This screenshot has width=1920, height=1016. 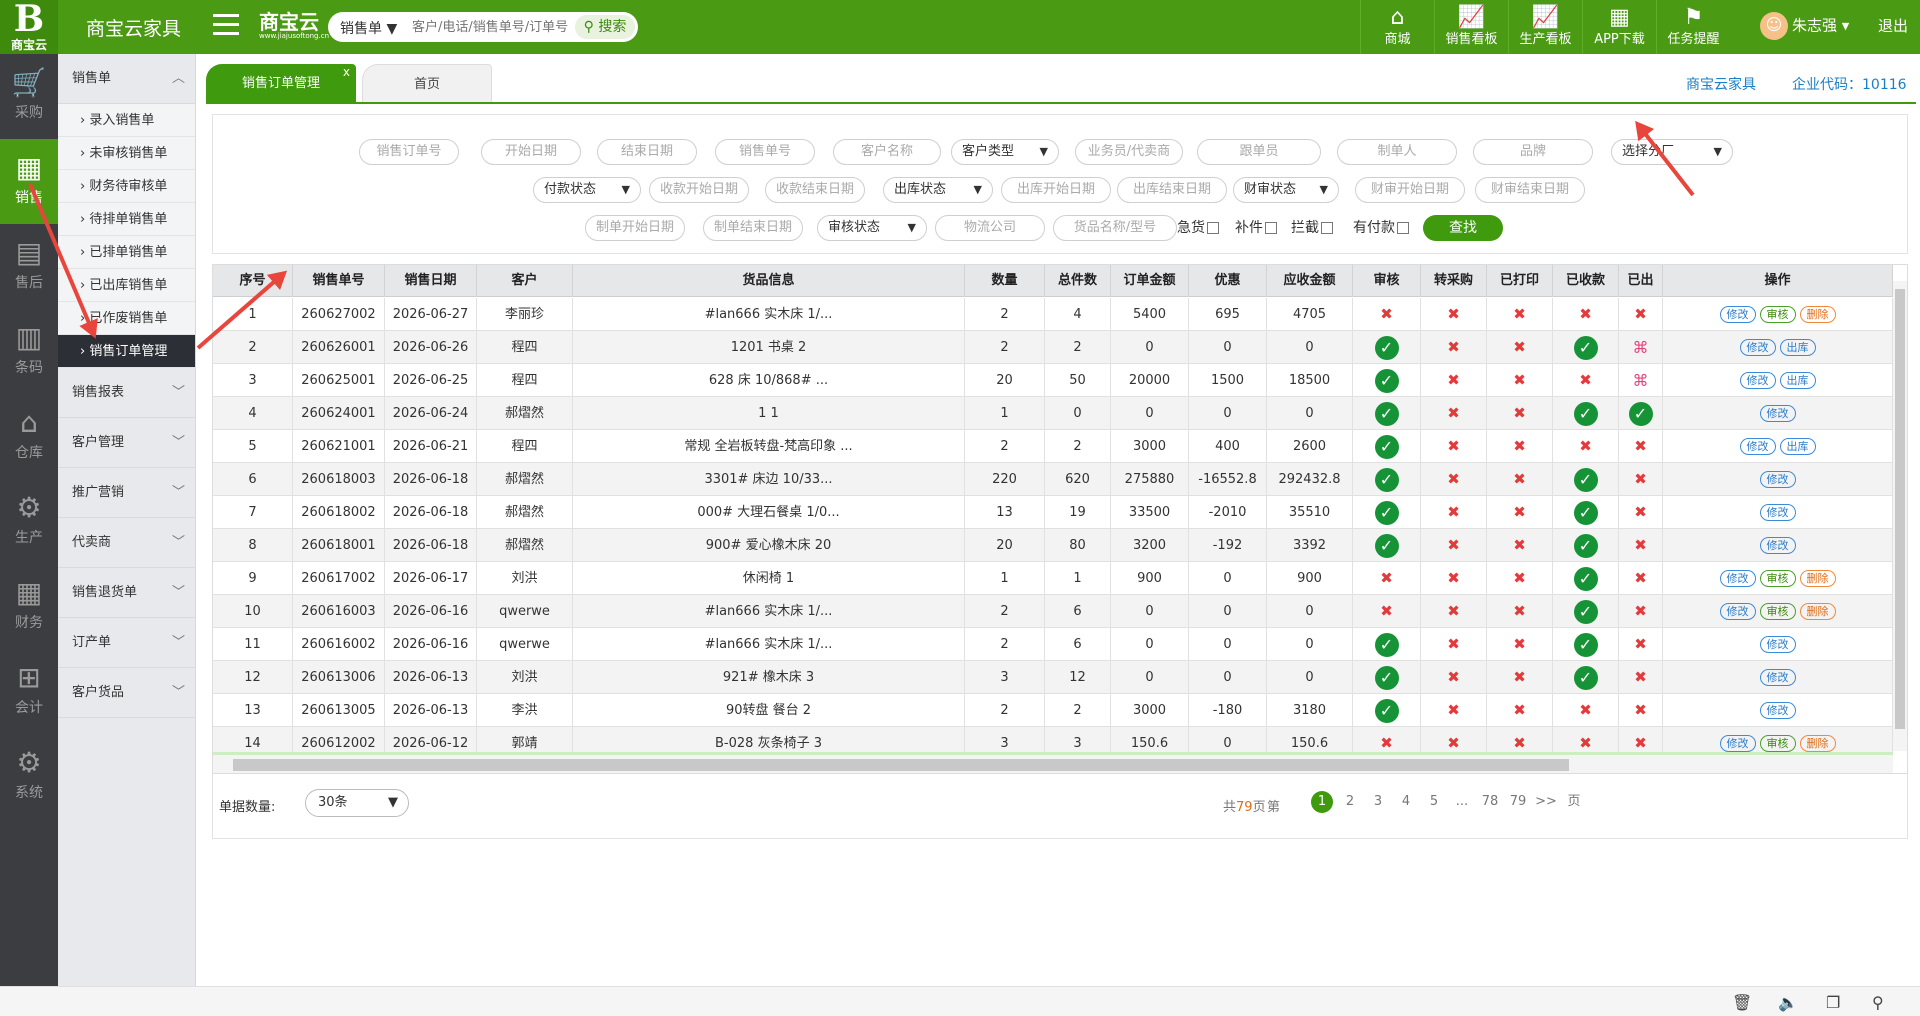 I want to click on filter-select: 选择分厂 ▼, so click(x=1672, y=152).